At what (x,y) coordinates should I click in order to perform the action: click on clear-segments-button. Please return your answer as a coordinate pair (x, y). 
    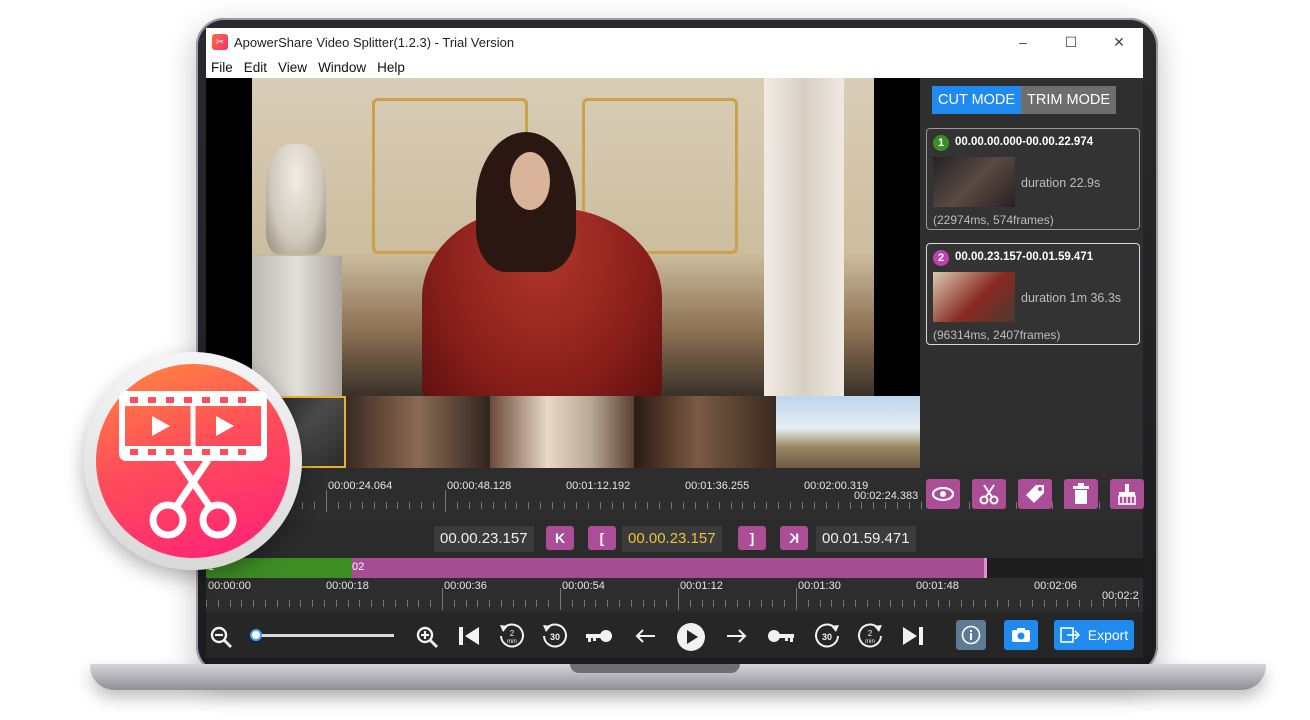
    Looking at the image, I should click on (1127, 494).